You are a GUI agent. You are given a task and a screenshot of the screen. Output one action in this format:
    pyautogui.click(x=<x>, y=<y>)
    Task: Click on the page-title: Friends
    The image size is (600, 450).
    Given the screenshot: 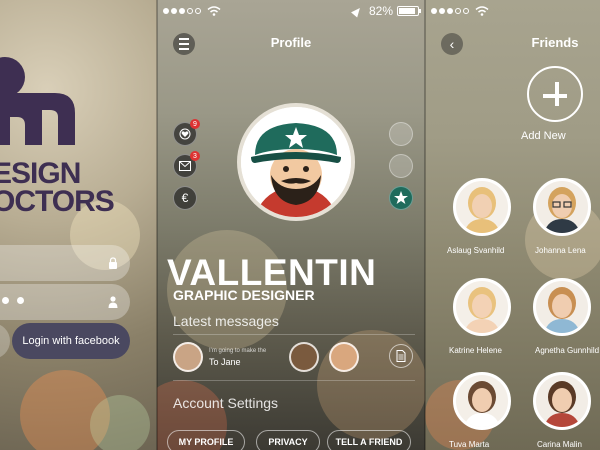 What is the action you would take?
    pyautogui.click(x=555, y=42)
    